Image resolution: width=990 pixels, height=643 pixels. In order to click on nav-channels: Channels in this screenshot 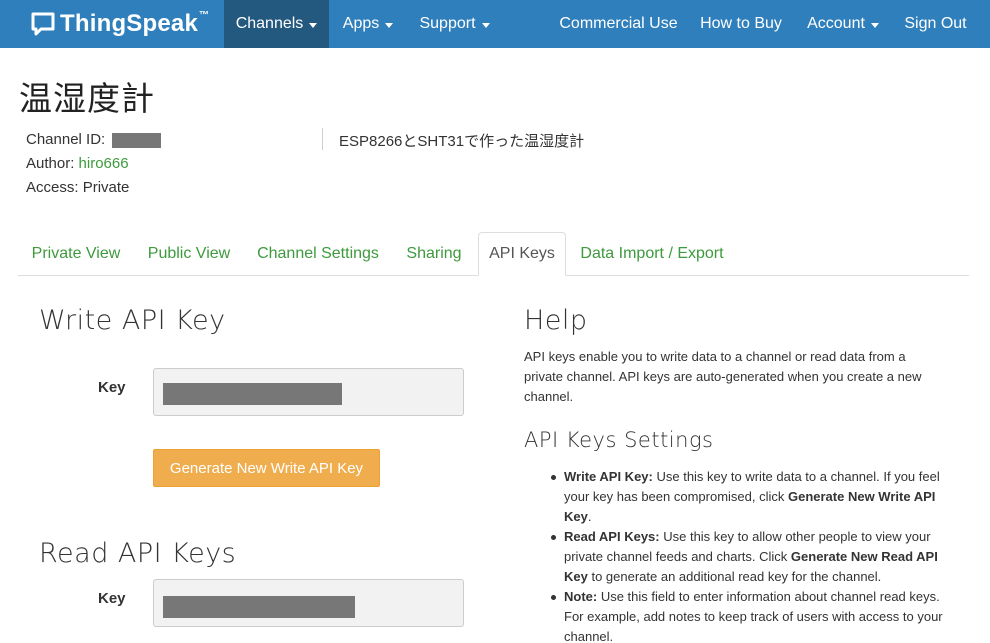, I will do `click(276, 24)`.